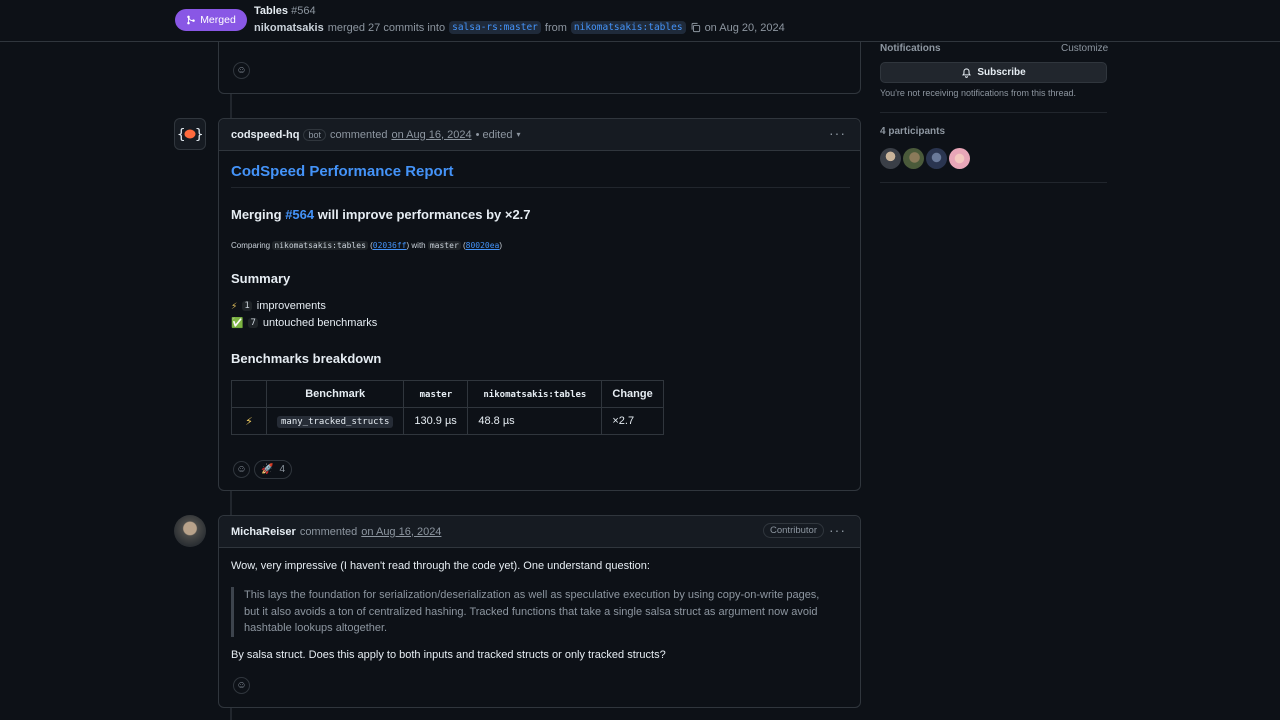 The image size is (1280, 720). I want to click on subscribe-label: Subscribe, so click(1001, 72).